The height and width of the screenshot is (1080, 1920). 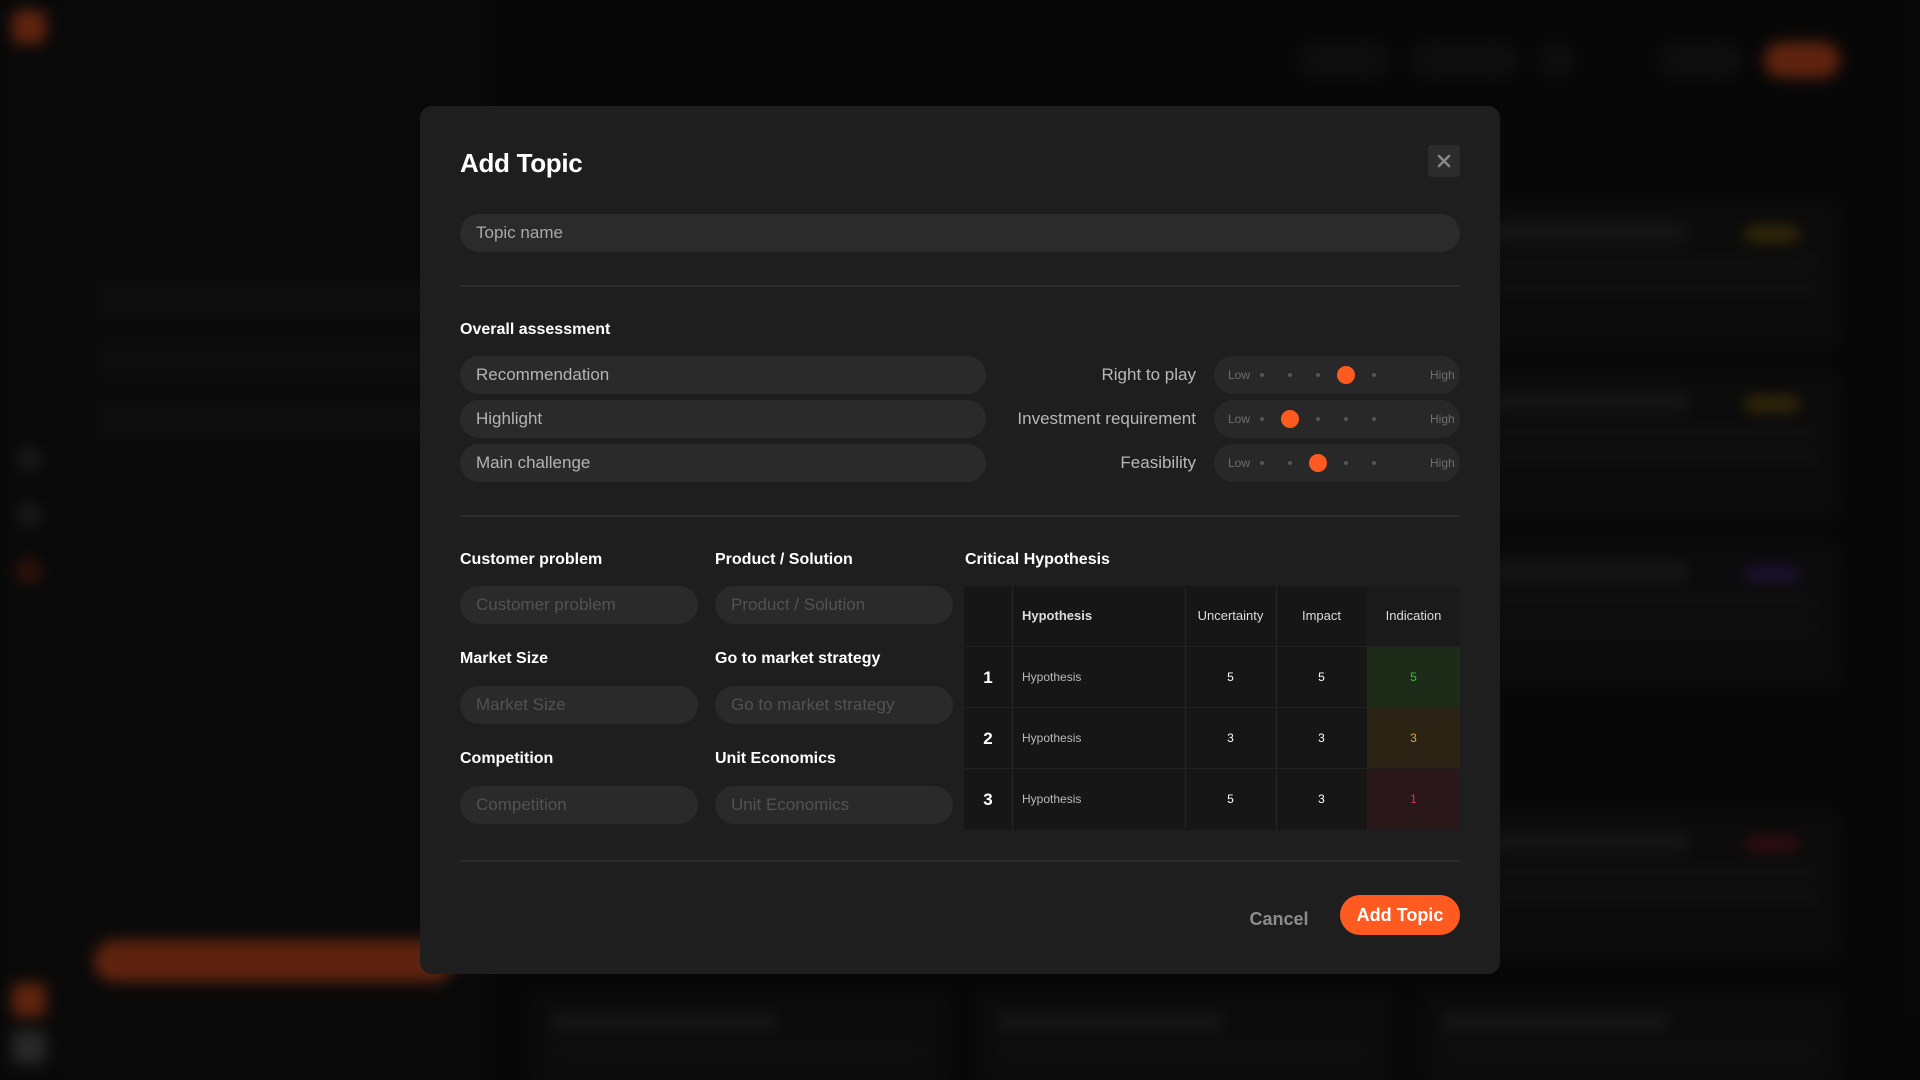 What do you see at coordinates (1037, 559) in the screenshot?
I see `critical-hypothesis-label: Critical Hypothesis` at bounding box center [1037, 559].